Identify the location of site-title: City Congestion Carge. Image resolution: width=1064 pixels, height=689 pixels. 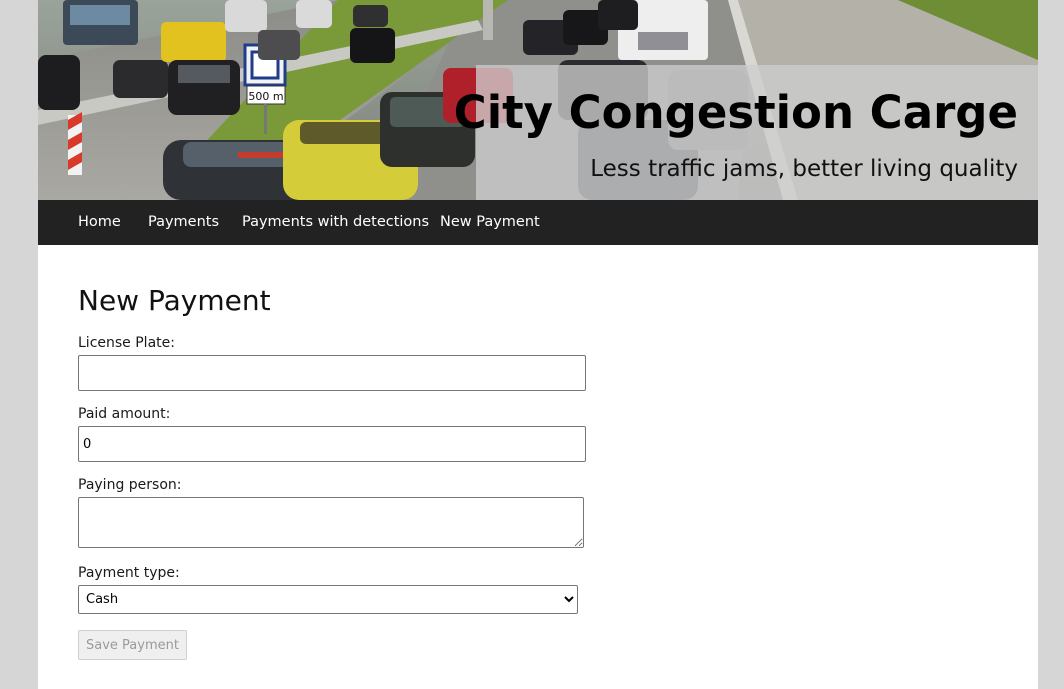
(735, 112).